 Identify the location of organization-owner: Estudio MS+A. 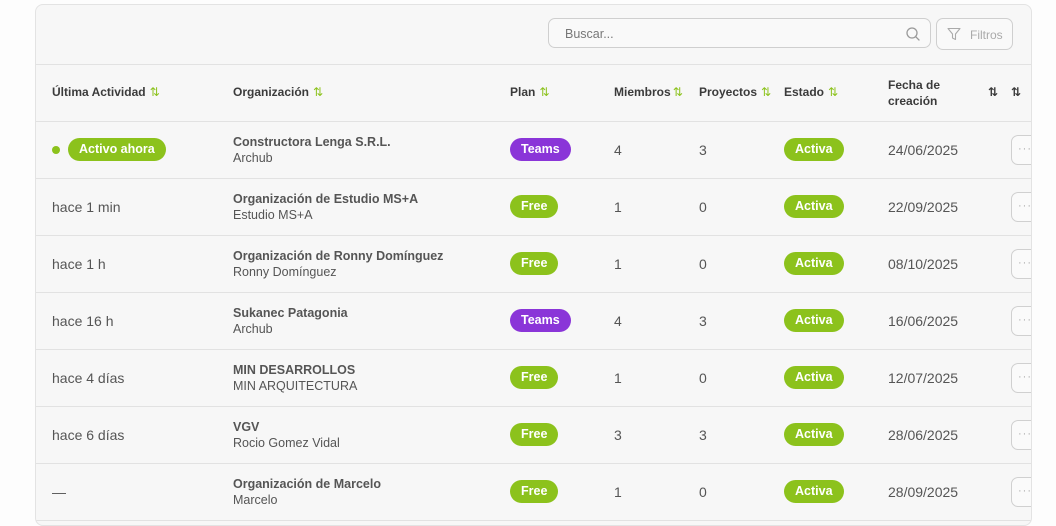
(273, 215).